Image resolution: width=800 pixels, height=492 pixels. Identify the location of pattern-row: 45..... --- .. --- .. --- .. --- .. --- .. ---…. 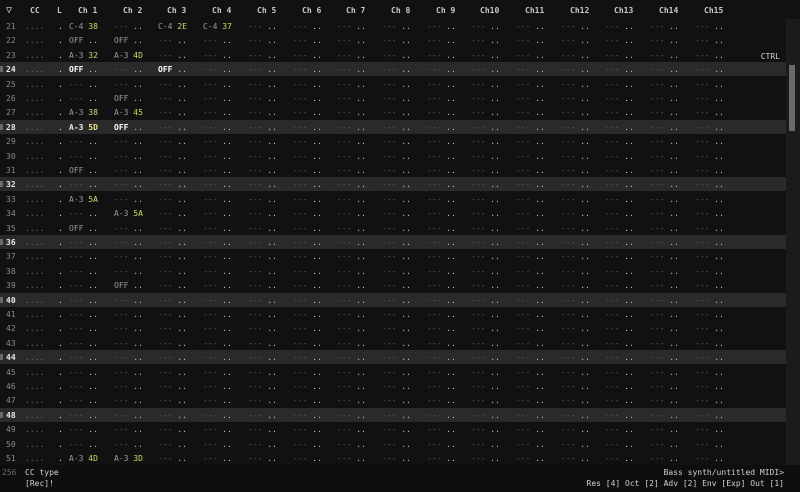
(393, 372).